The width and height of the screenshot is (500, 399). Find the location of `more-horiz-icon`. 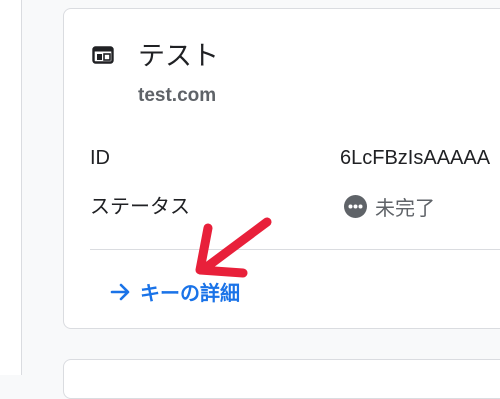

more-horiz-icon is located at coordinates (355, 206).